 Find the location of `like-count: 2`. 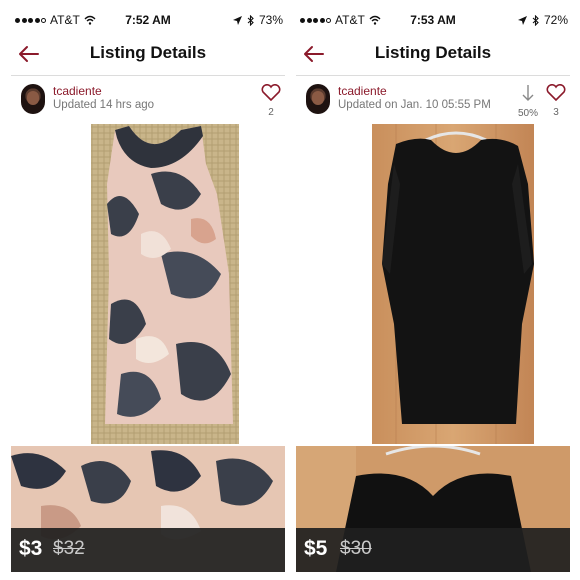

like-count: 2 is located at coordinates (271, 112).